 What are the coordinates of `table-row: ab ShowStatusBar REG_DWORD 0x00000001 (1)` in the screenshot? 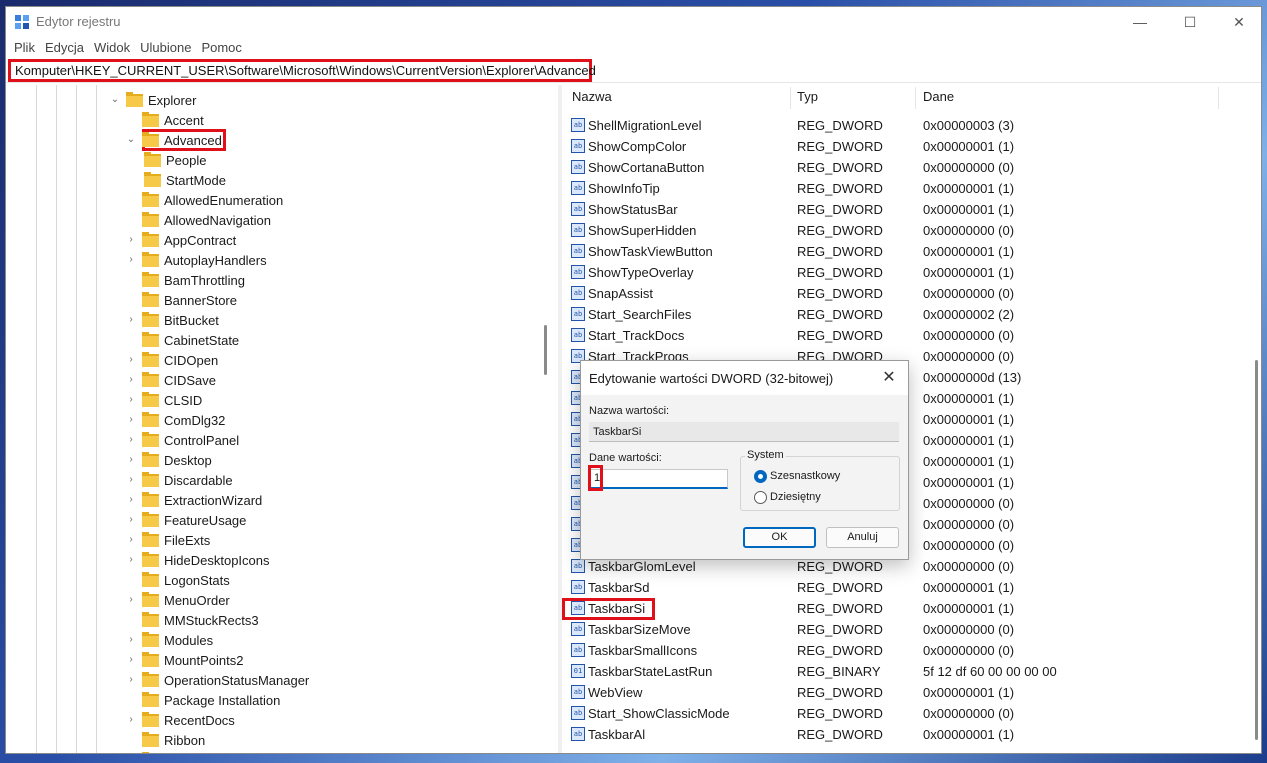 It's located at (892, 209).